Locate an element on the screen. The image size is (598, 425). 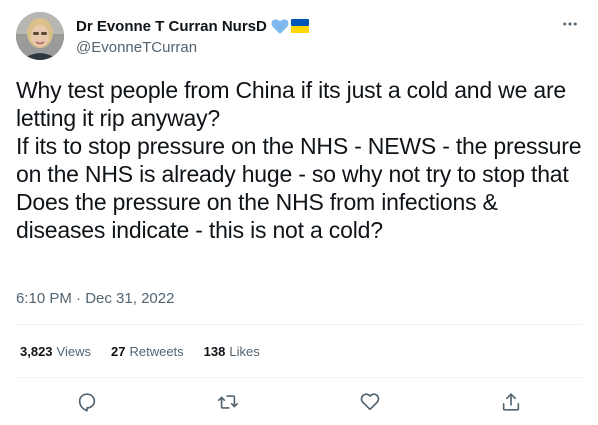
share-button is located at coordinates (511, 402).